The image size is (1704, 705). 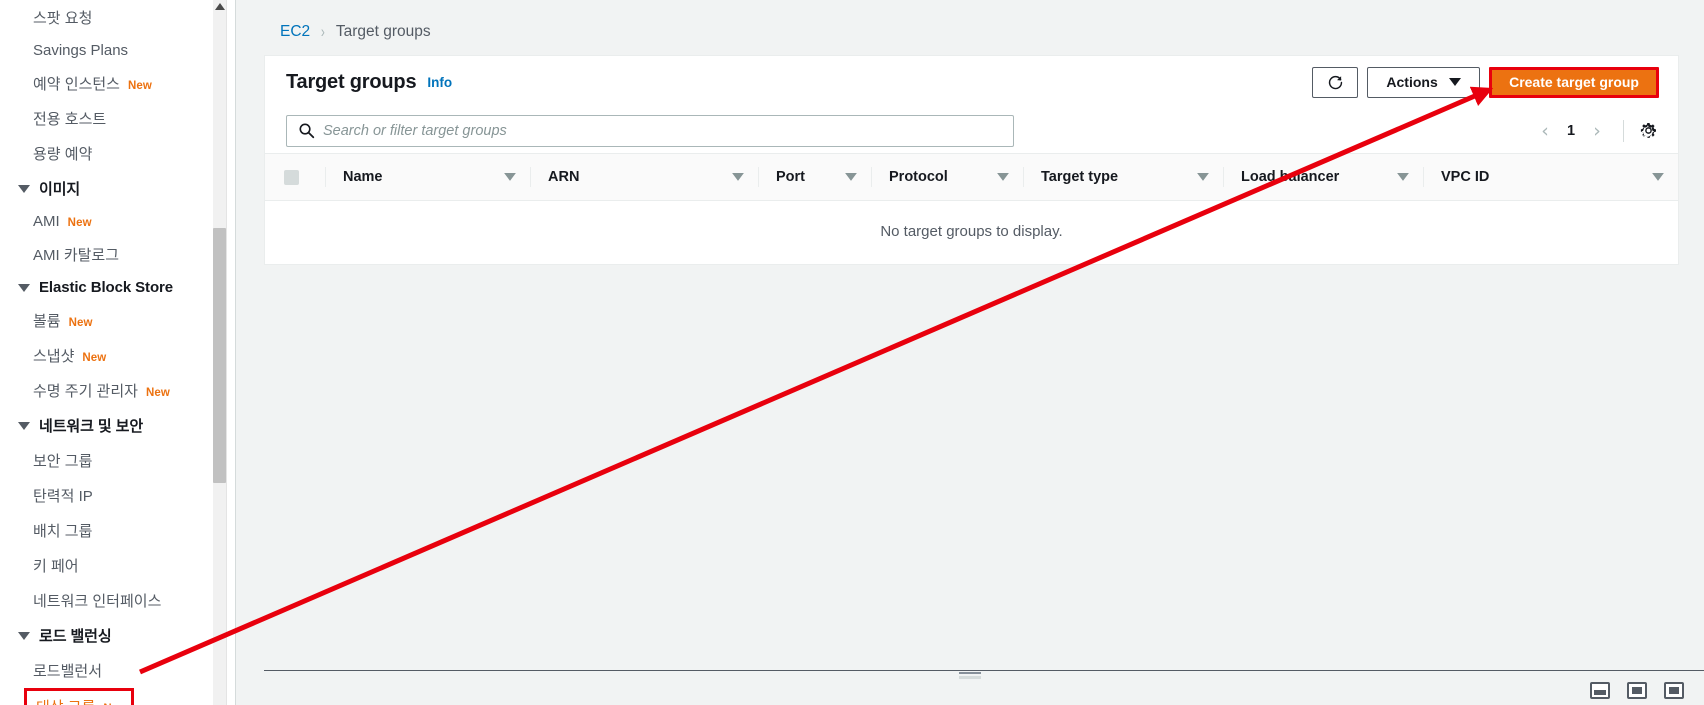 I want to click on sidebar-item-6: AMI New, so click(x=117, y=221).